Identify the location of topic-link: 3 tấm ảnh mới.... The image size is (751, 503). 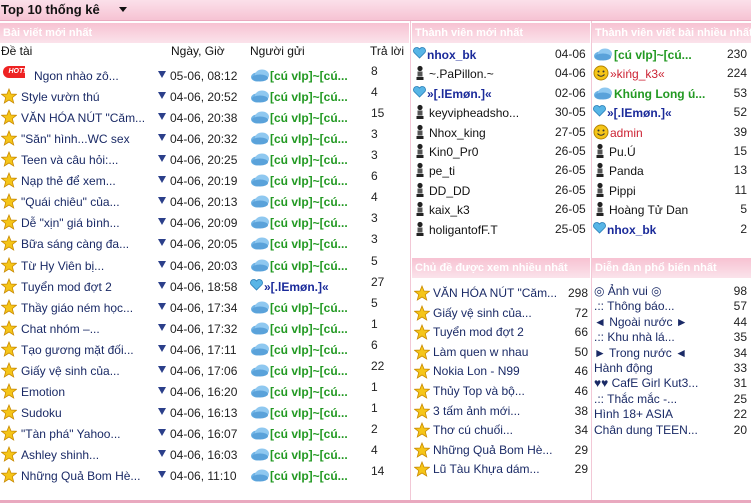
(497, 411).